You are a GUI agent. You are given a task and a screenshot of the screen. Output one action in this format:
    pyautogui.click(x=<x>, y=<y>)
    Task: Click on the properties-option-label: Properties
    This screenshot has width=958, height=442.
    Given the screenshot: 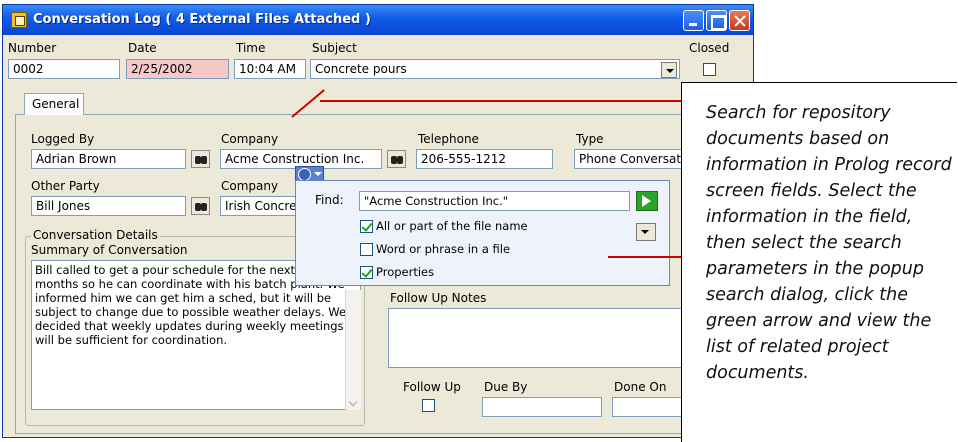 What is the action you would take?
    pyautogui.click(x=405, y=272)
    